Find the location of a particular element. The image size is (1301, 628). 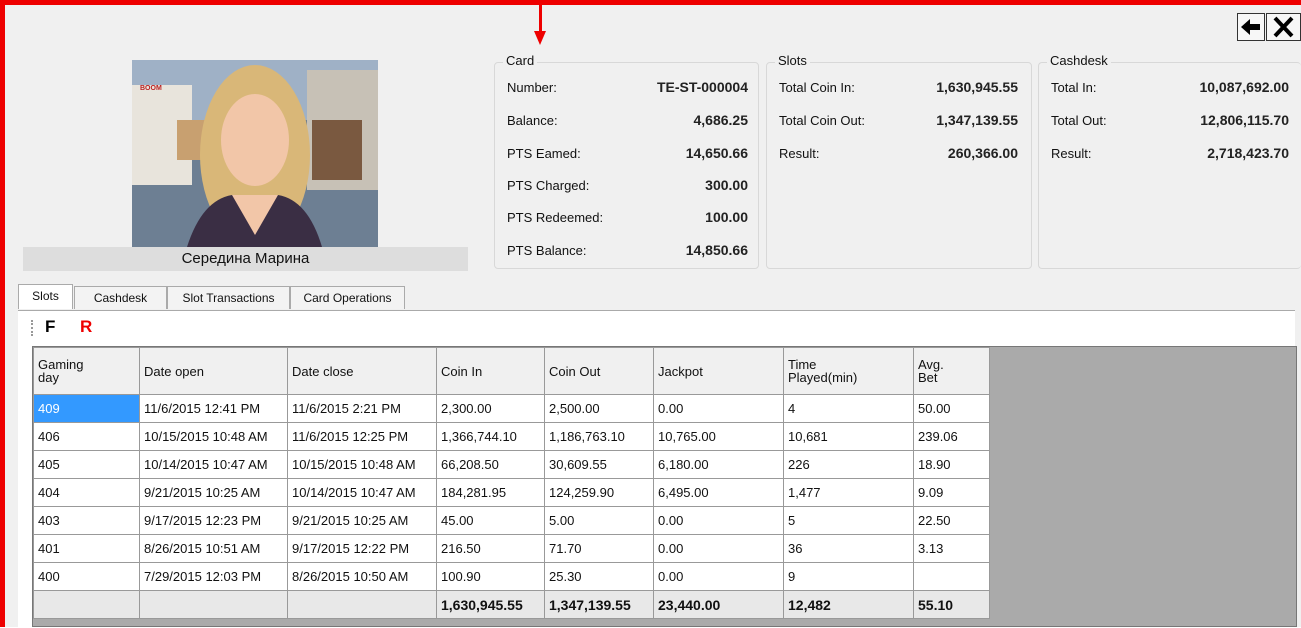

table-cell: 9.09 is located at coordinates (951, 492).